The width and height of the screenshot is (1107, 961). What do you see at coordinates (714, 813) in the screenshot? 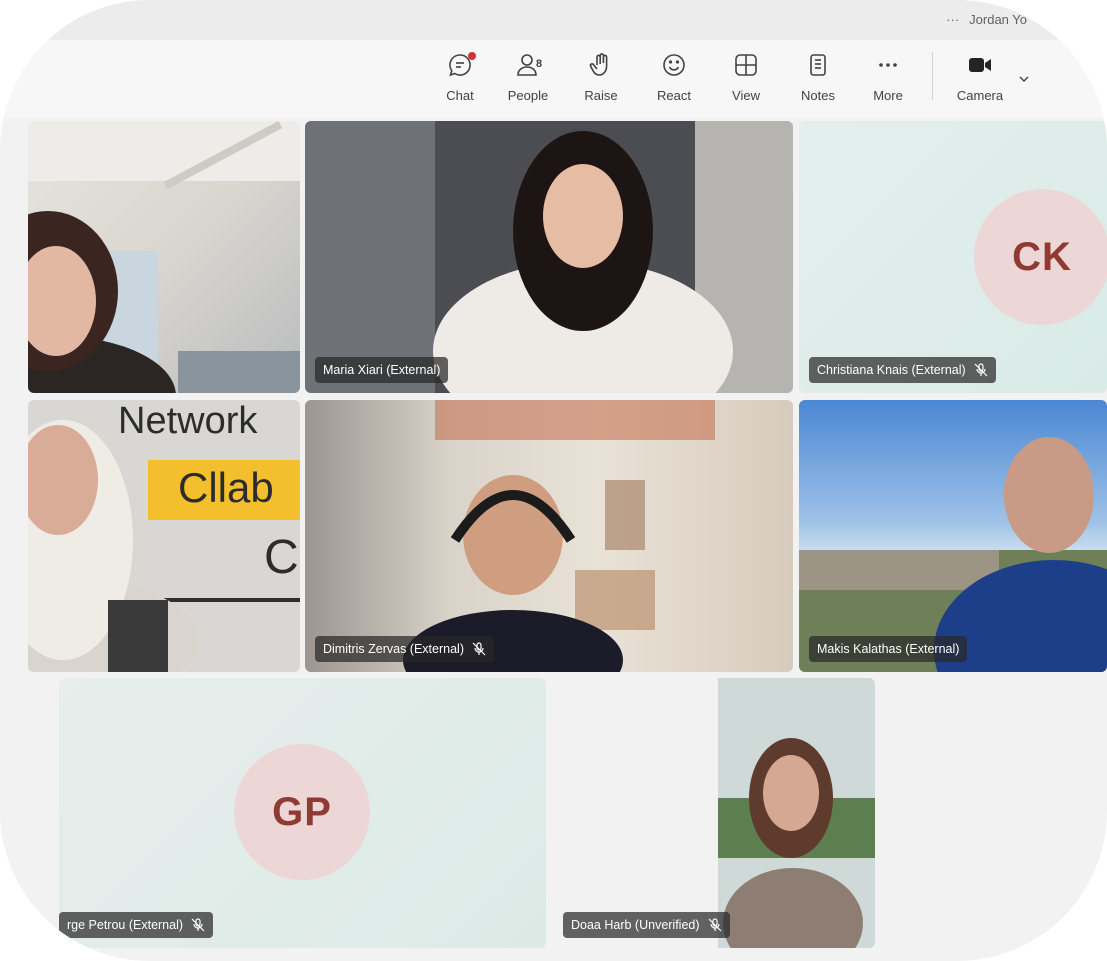
I see `participant-tile-8: Doaa Harb (Unverified)` at bounding box center [714, 813].